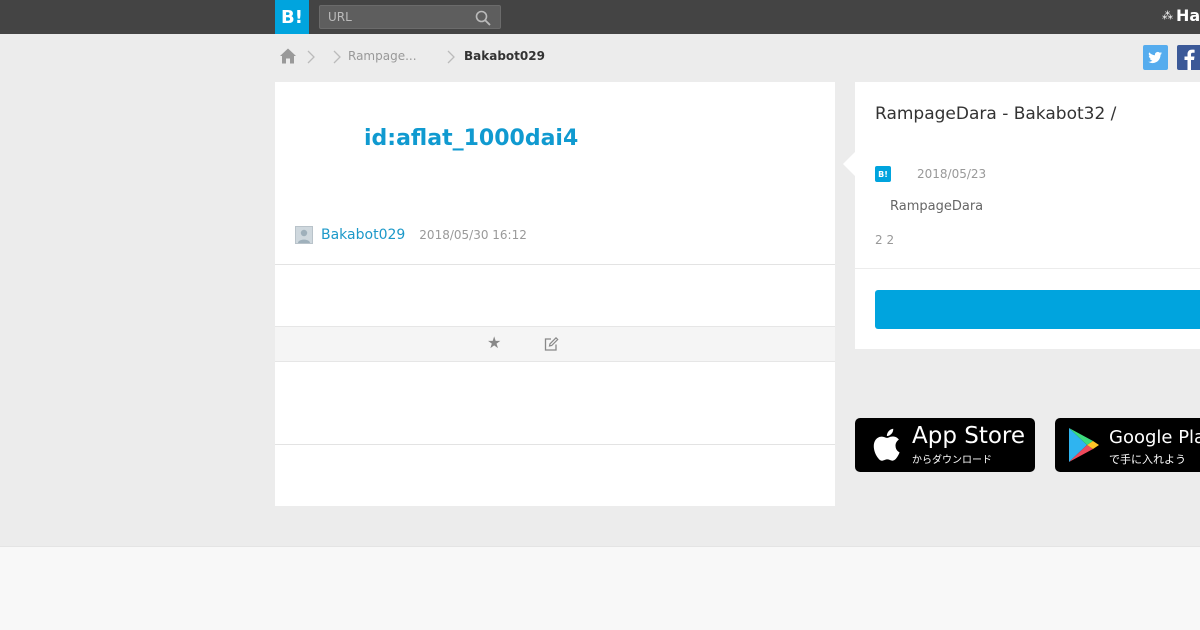  Describe the element at coordinates (885, 240) in the screenshot. I see `bookmark-count: 2 2` at that location.